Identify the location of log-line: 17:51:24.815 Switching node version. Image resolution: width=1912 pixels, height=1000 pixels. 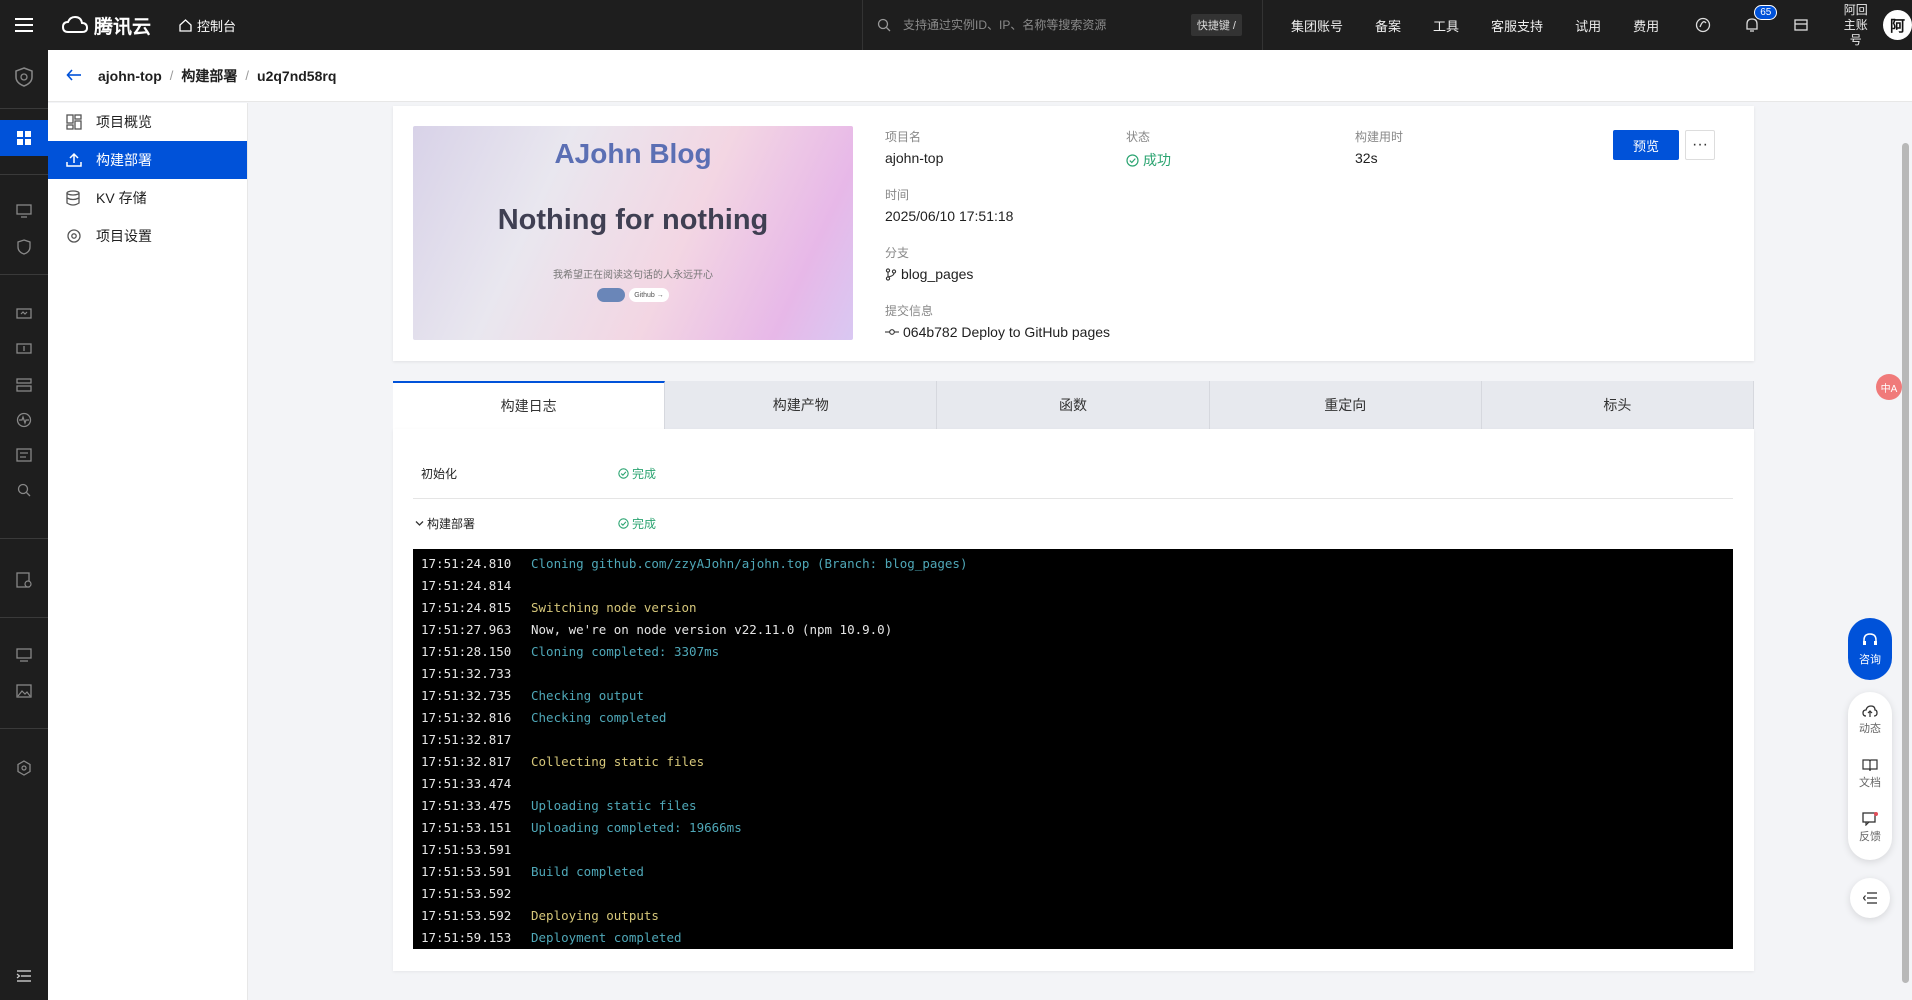
(1077, 607).